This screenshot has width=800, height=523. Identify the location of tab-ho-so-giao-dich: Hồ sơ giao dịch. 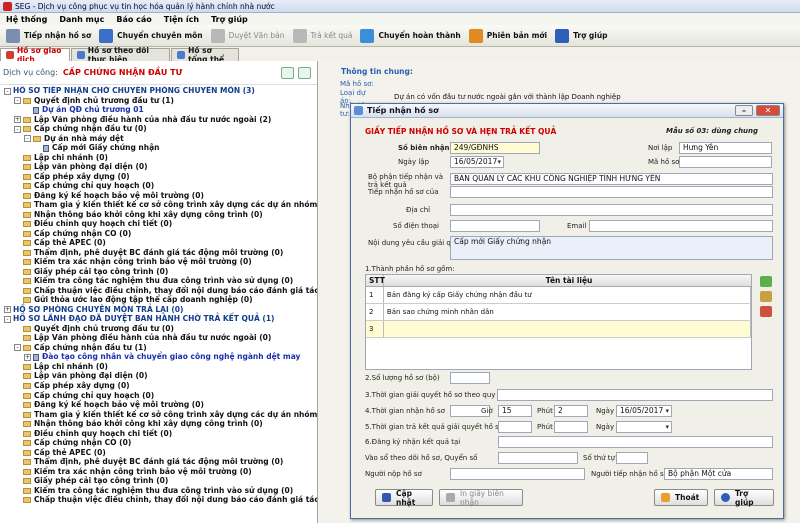
(35, 55).